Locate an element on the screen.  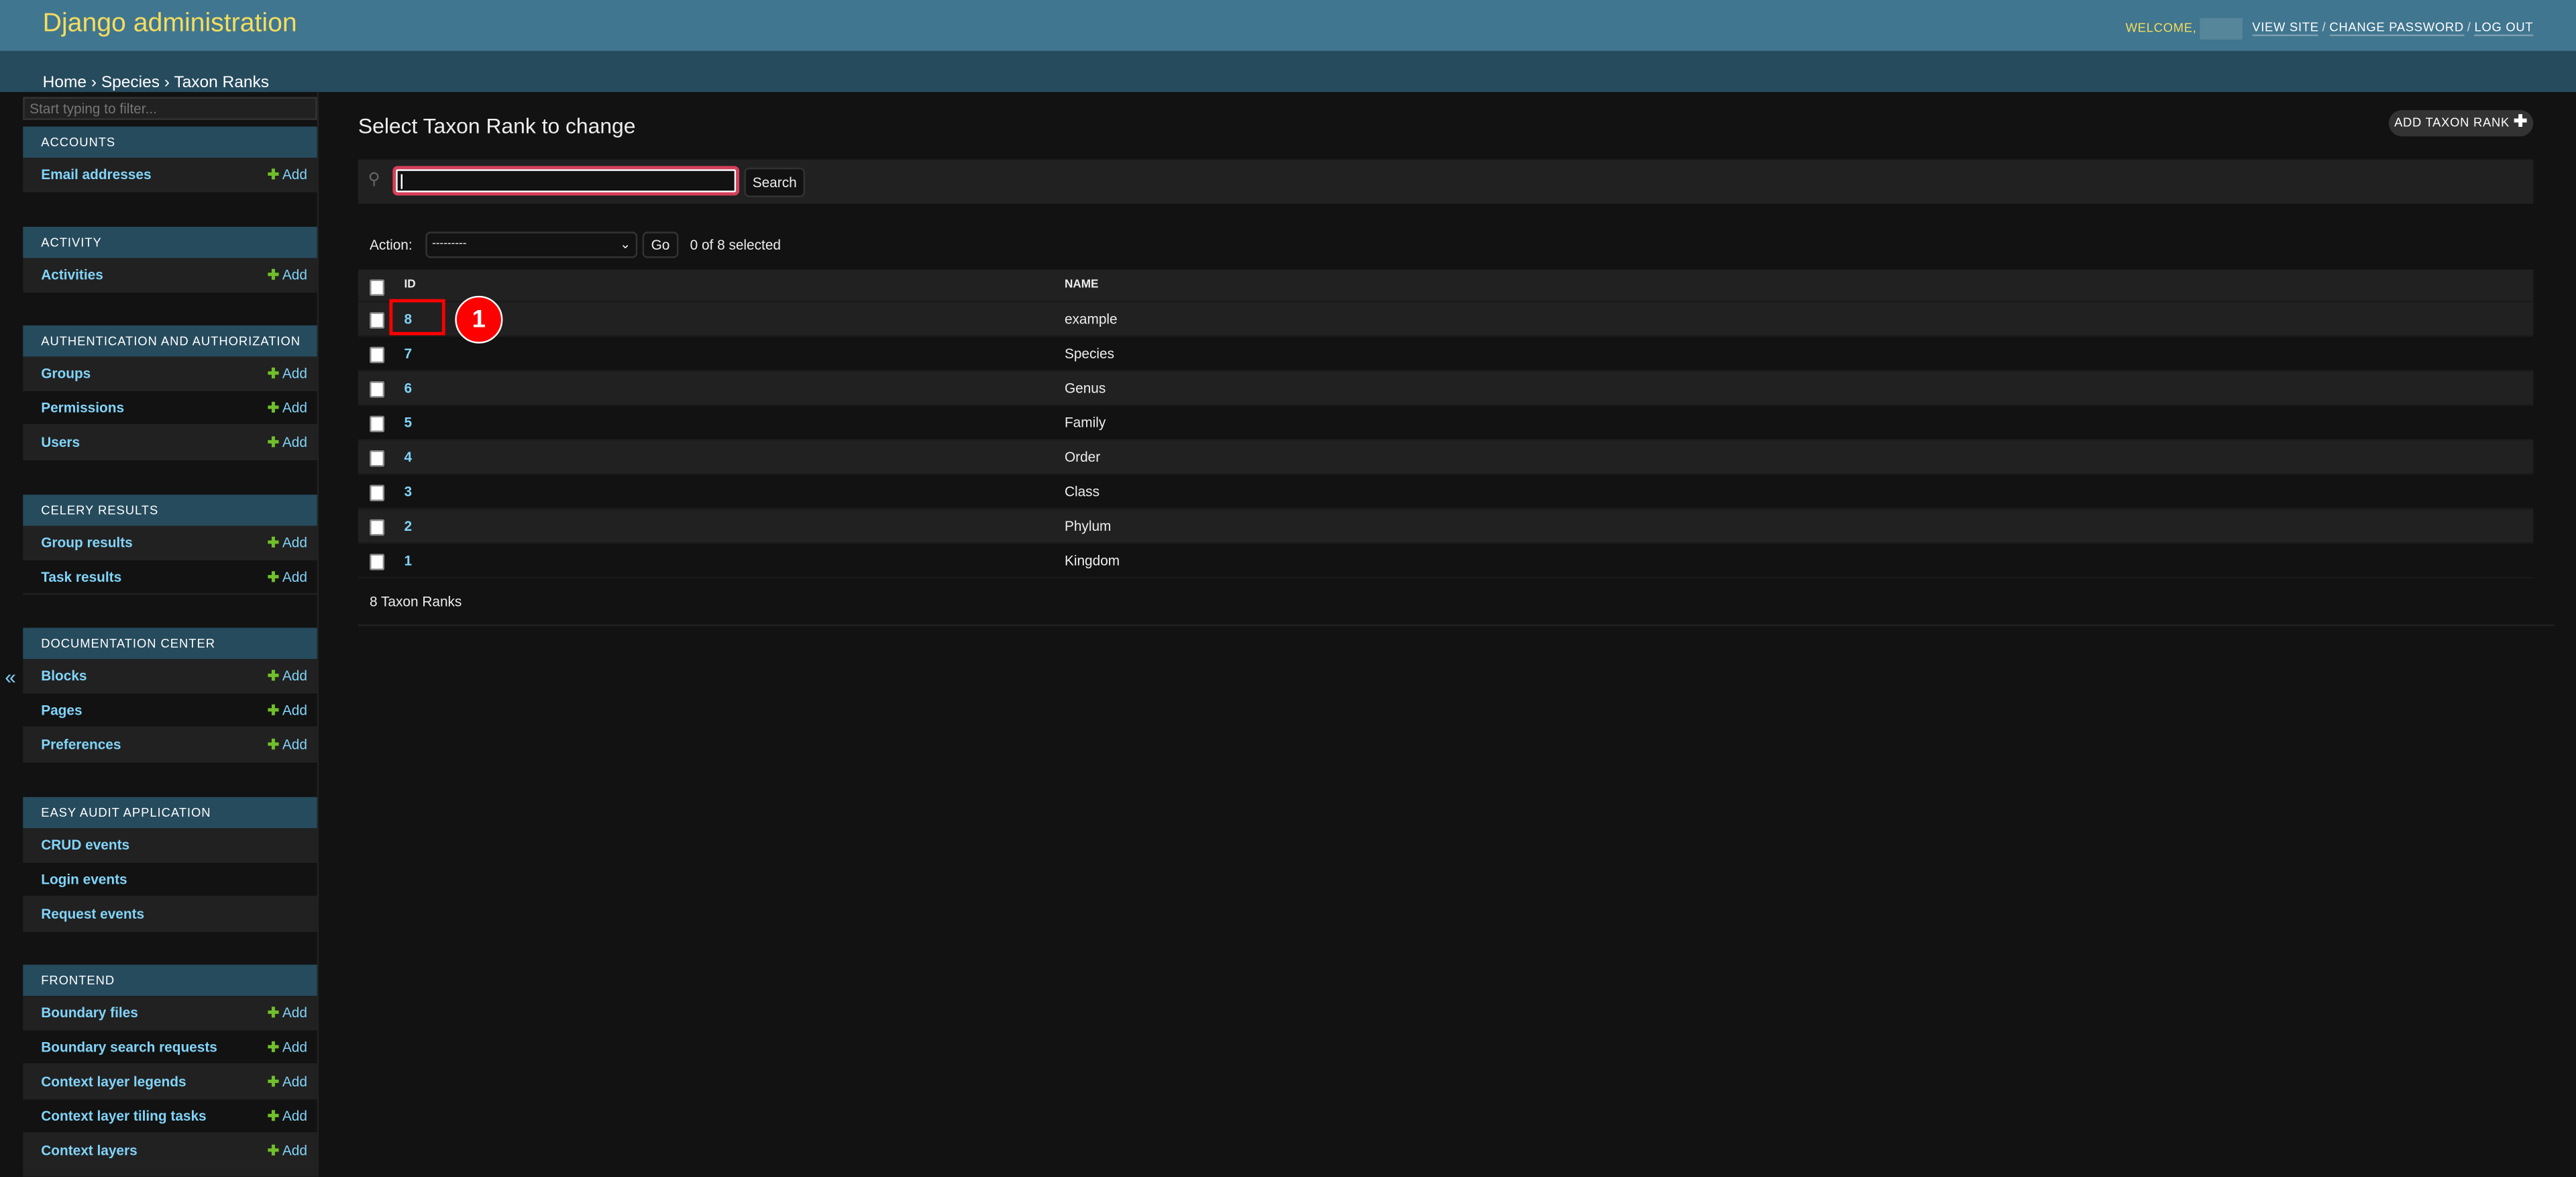
sidebar-section-title: FRONTEND is located at coordinates (170, 980).